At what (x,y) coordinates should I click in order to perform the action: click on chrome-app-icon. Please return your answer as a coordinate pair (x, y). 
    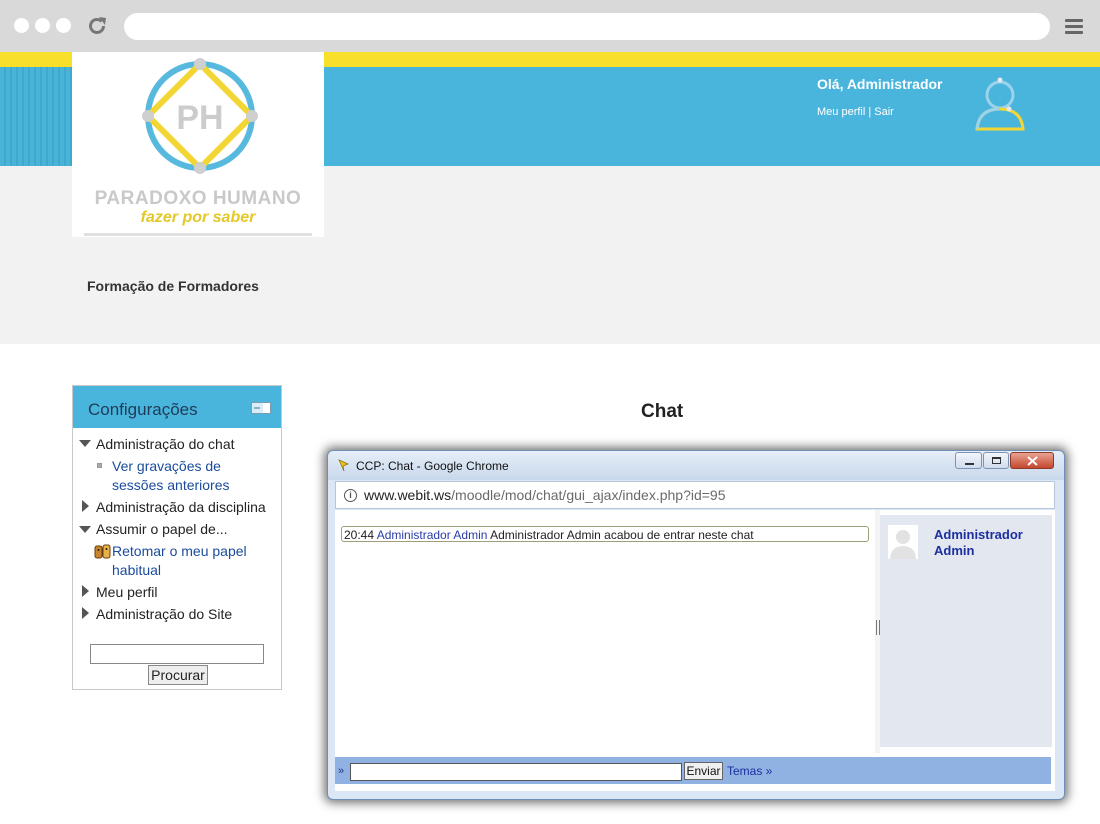
    Looking at the image, I should click on (343, 465).